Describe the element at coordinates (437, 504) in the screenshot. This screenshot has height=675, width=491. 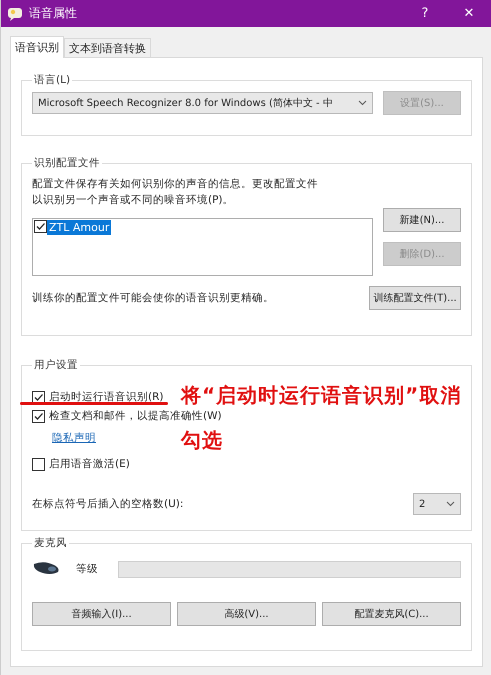
I see `spaces-dropdown: 2` at that location.